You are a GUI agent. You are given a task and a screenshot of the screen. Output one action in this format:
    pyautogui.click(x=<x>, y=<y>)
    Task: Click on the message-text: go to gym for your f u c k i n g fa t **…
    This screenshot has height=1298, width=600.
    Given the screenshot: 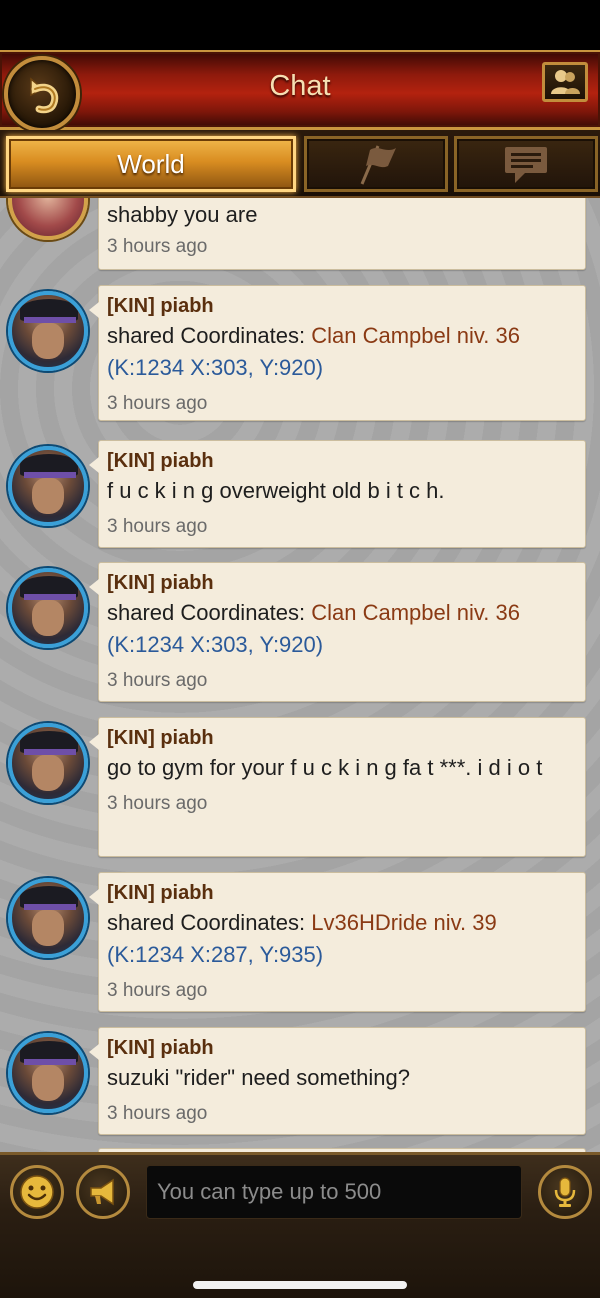 What is the action you would take?
    pyautogui.click(x=325, y=767)
    